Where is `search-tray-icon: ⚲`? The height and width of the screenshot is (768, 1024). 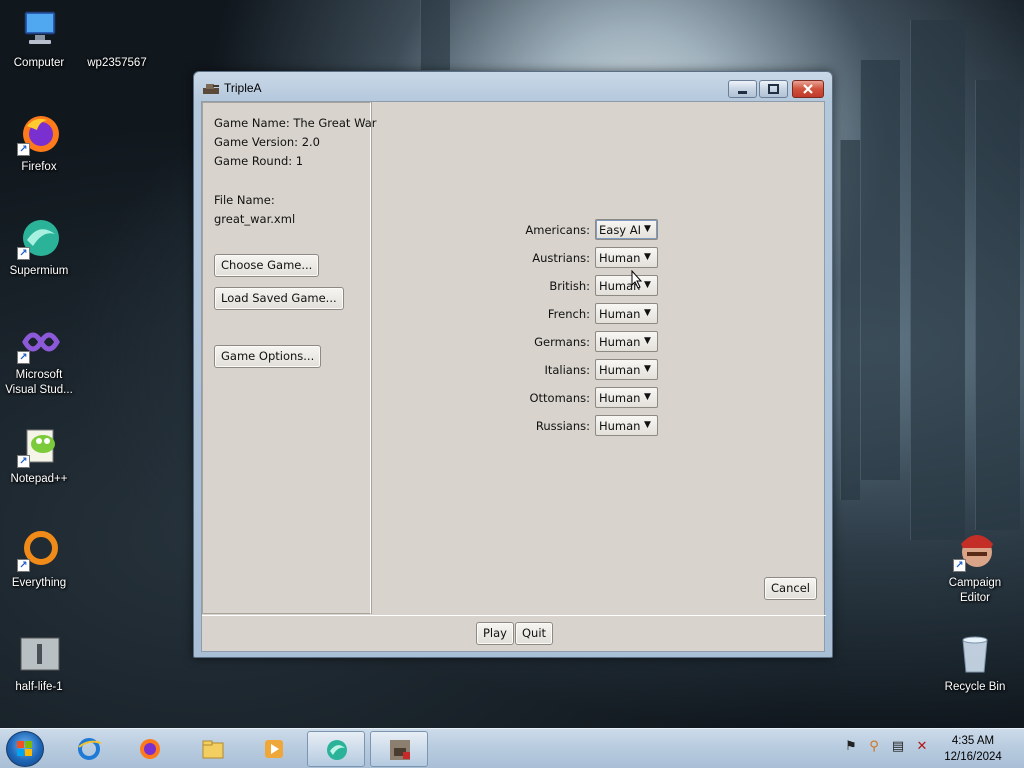 search-tray-icon: ⚲ is located at coordinates (874, 747).